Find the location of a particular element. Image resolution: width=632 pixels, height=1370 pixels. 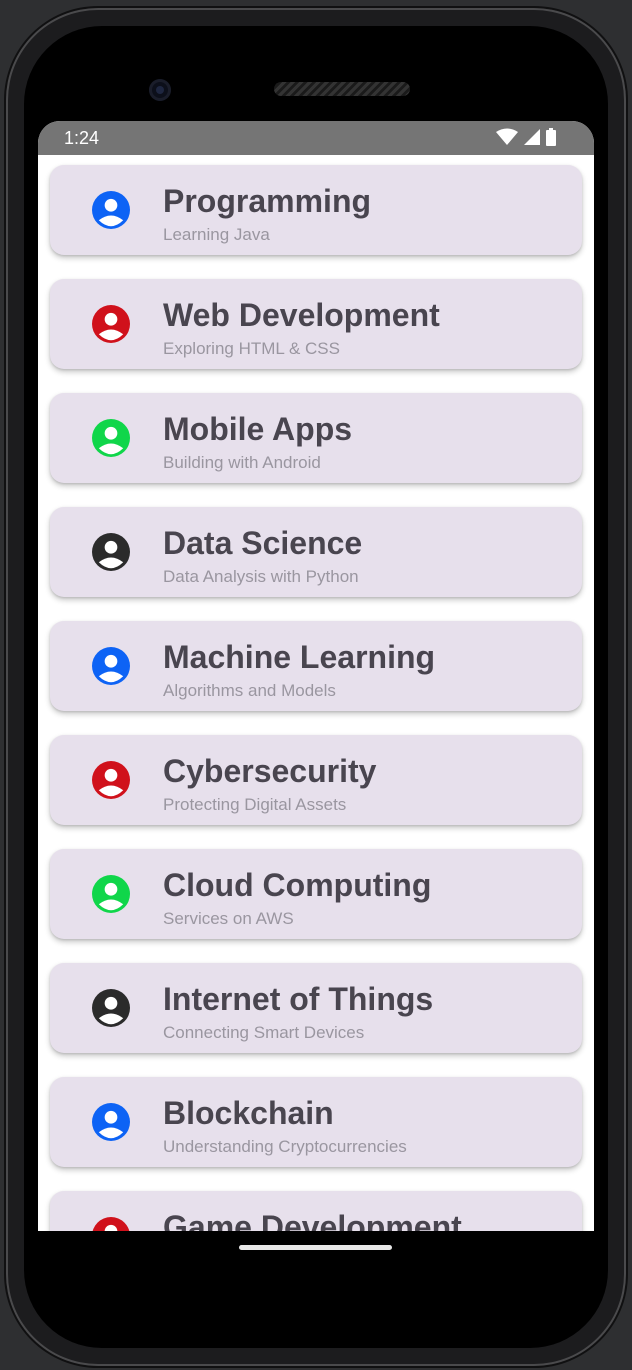

list-item: Machine Learning Algorithms and Models is located at coordinates (316, 666).